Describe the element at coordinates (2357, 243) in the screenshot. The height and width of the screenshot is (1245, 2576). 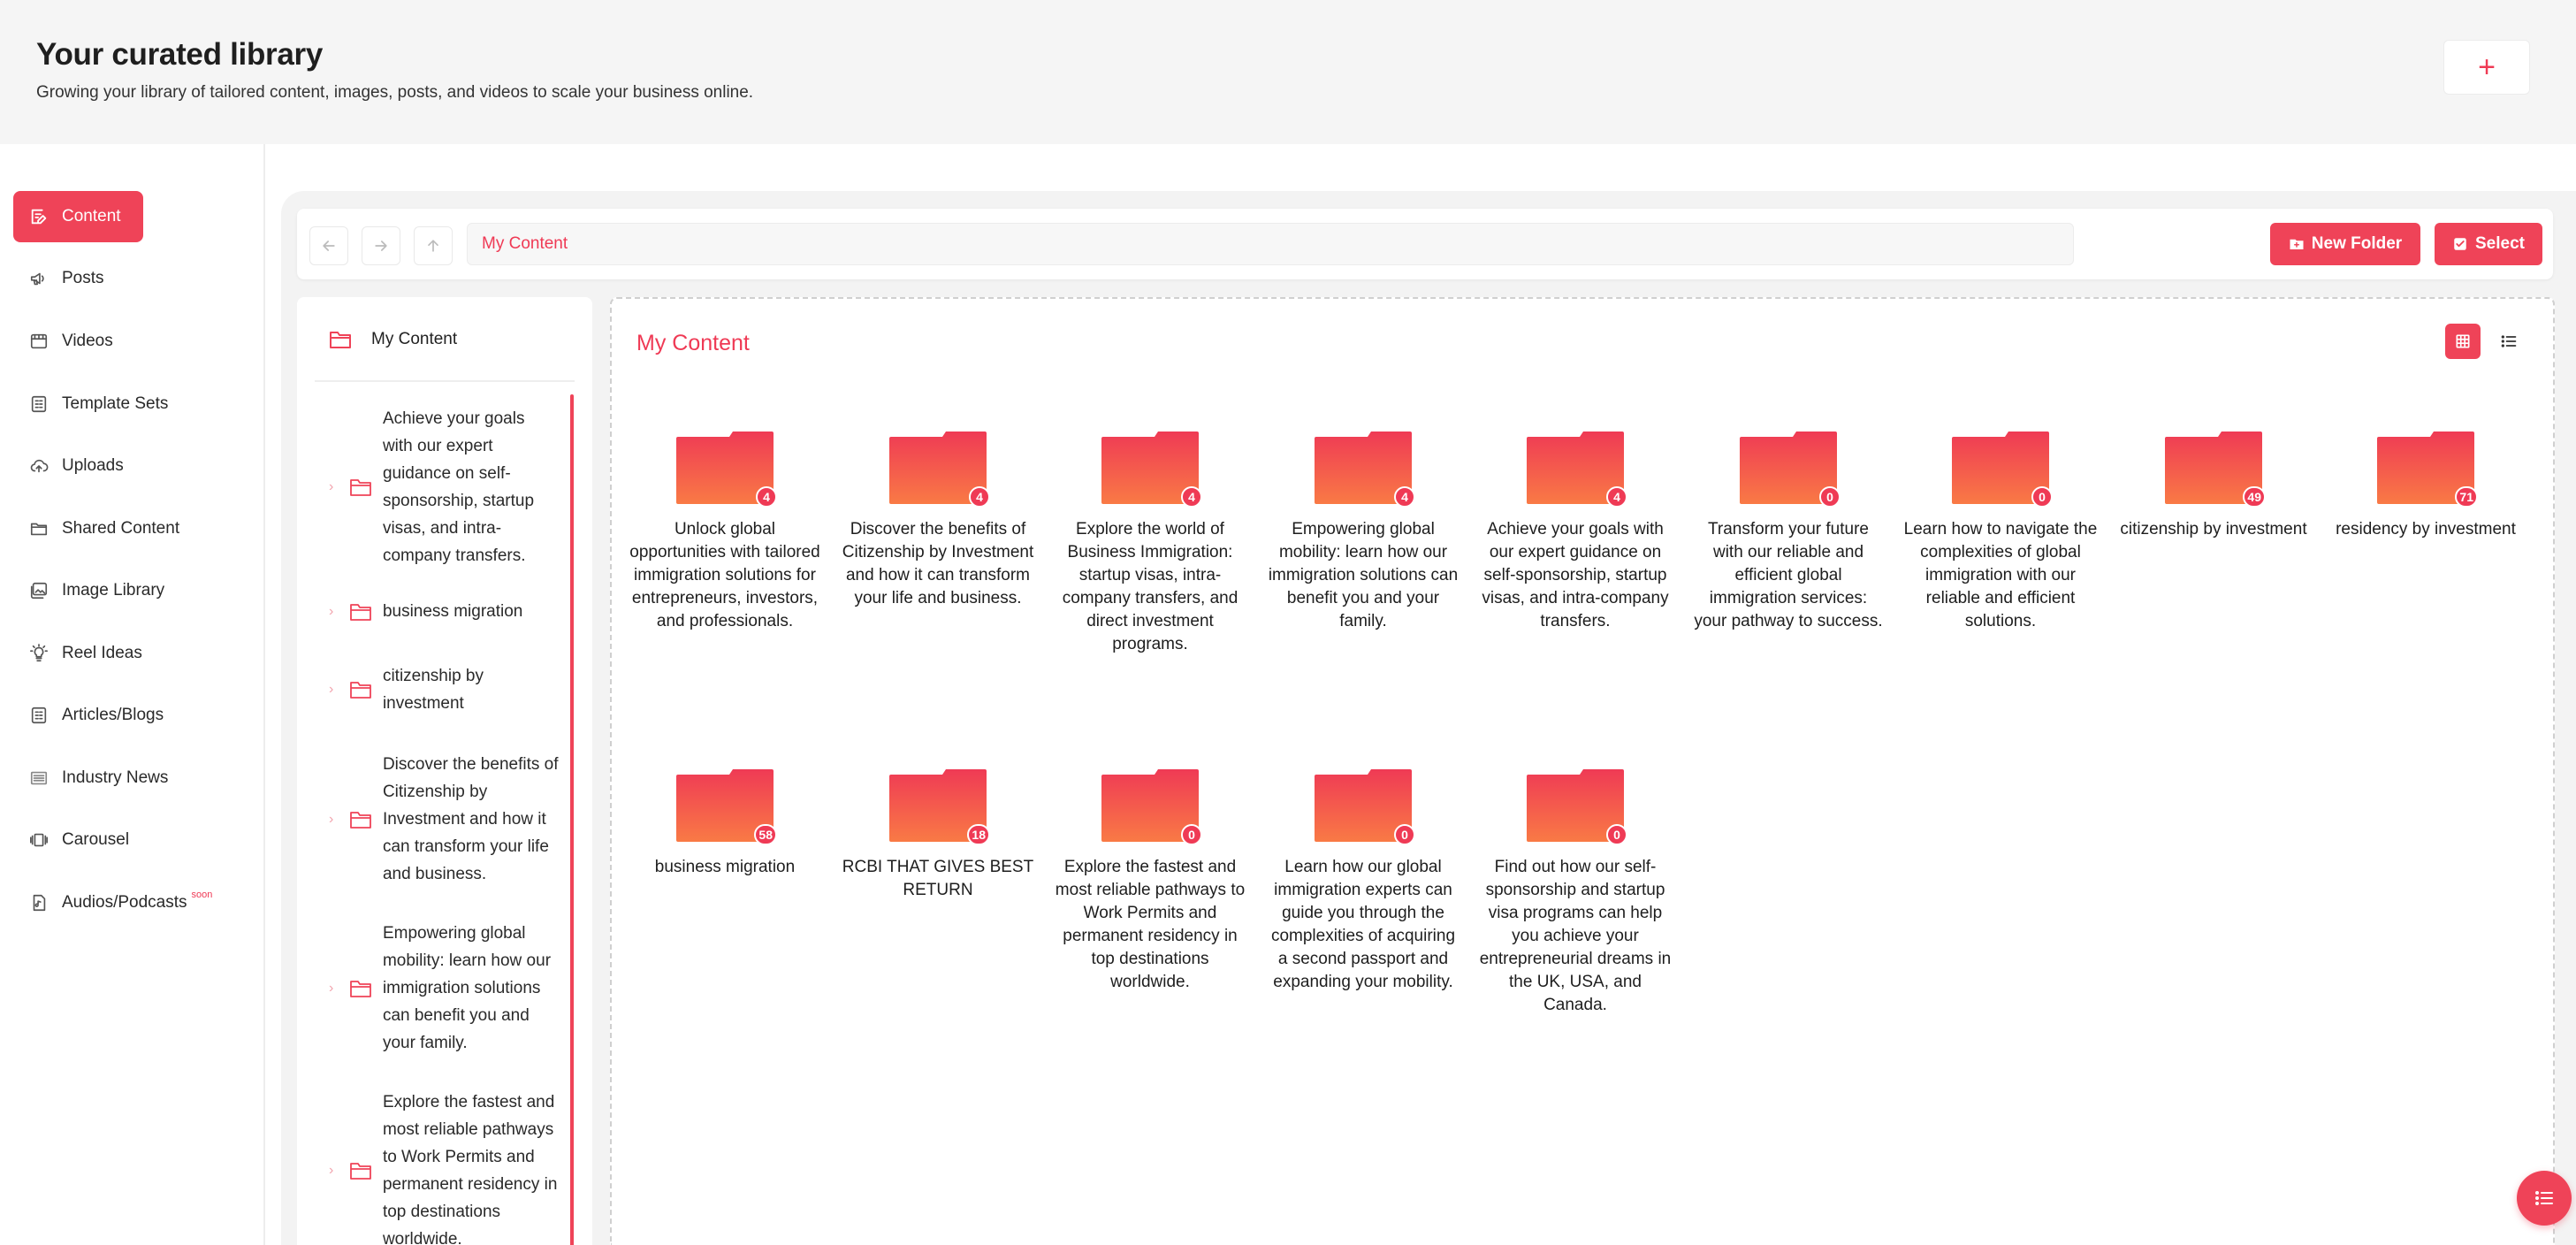
I see `new-folder-label: New Folder` at that location.